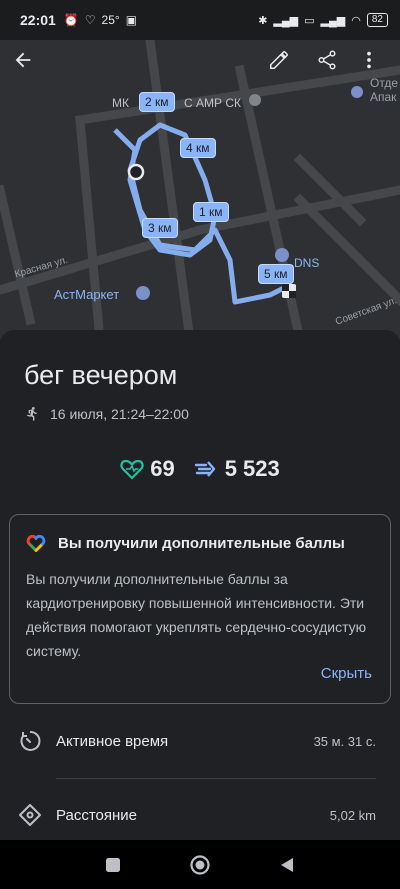  Describe the element at coordinates (32, 414) in the screenshot. I see `running-icon` at that location.